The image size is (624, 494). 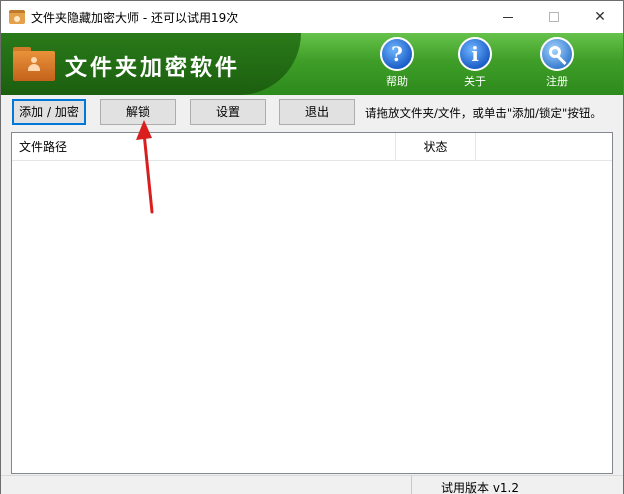 I want to click on window-title: 文件夹隐藏加密大师 - 还可以试用19次, so click(x=135, y=18).